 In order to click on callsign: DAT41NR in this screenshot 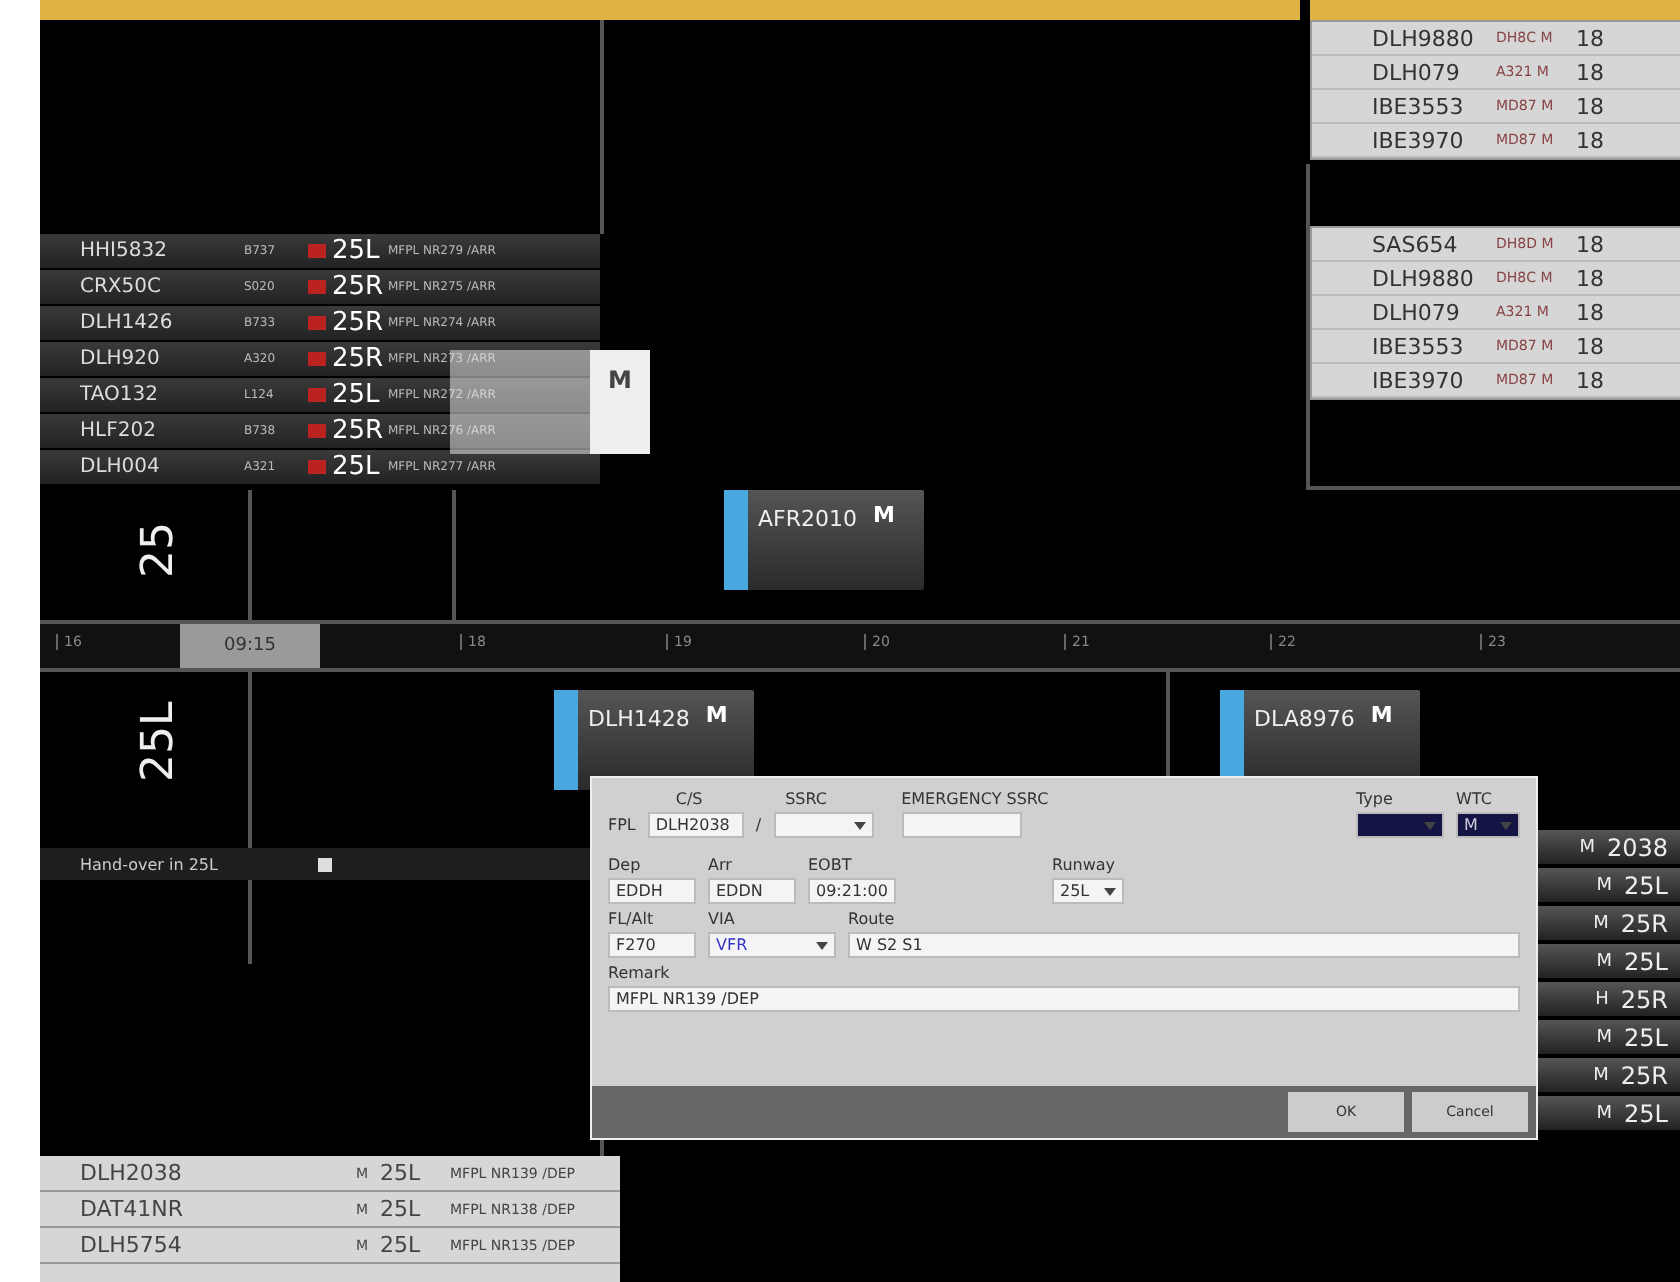, I will do `click(133, 1209)`.